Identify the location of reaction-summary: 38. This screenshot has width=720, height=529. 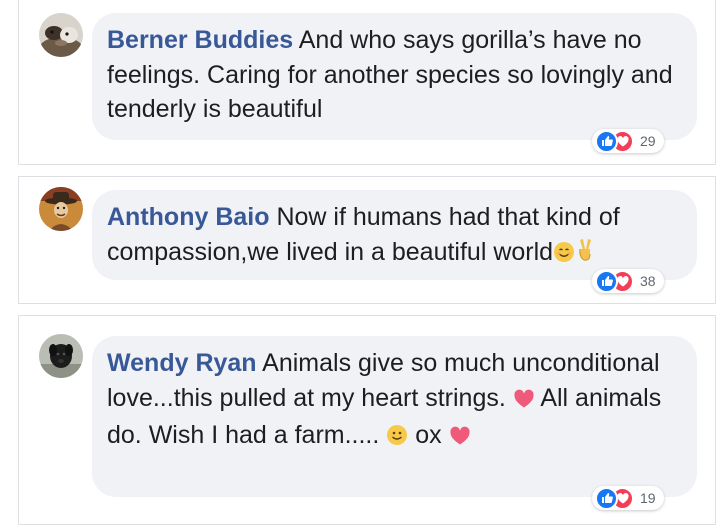
(628, 281).